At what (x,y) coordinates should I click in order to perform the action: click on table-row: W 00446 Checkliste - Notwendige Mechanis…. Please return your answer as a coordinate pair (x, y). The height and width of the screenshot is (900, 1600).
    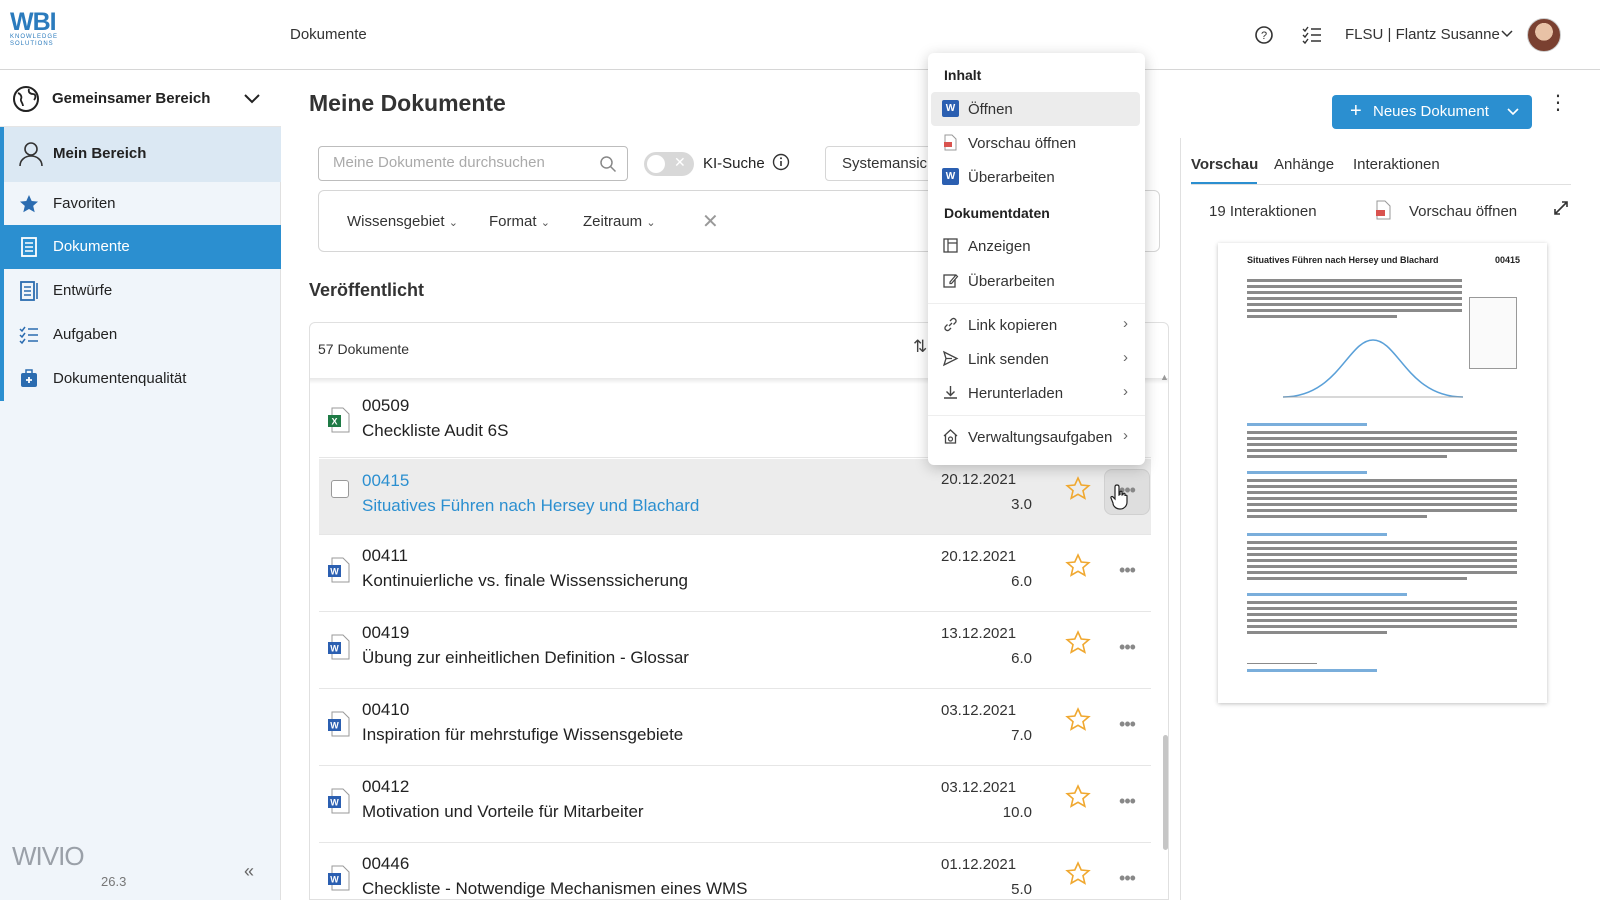
    Looking at the image, I should click on (735, 871).